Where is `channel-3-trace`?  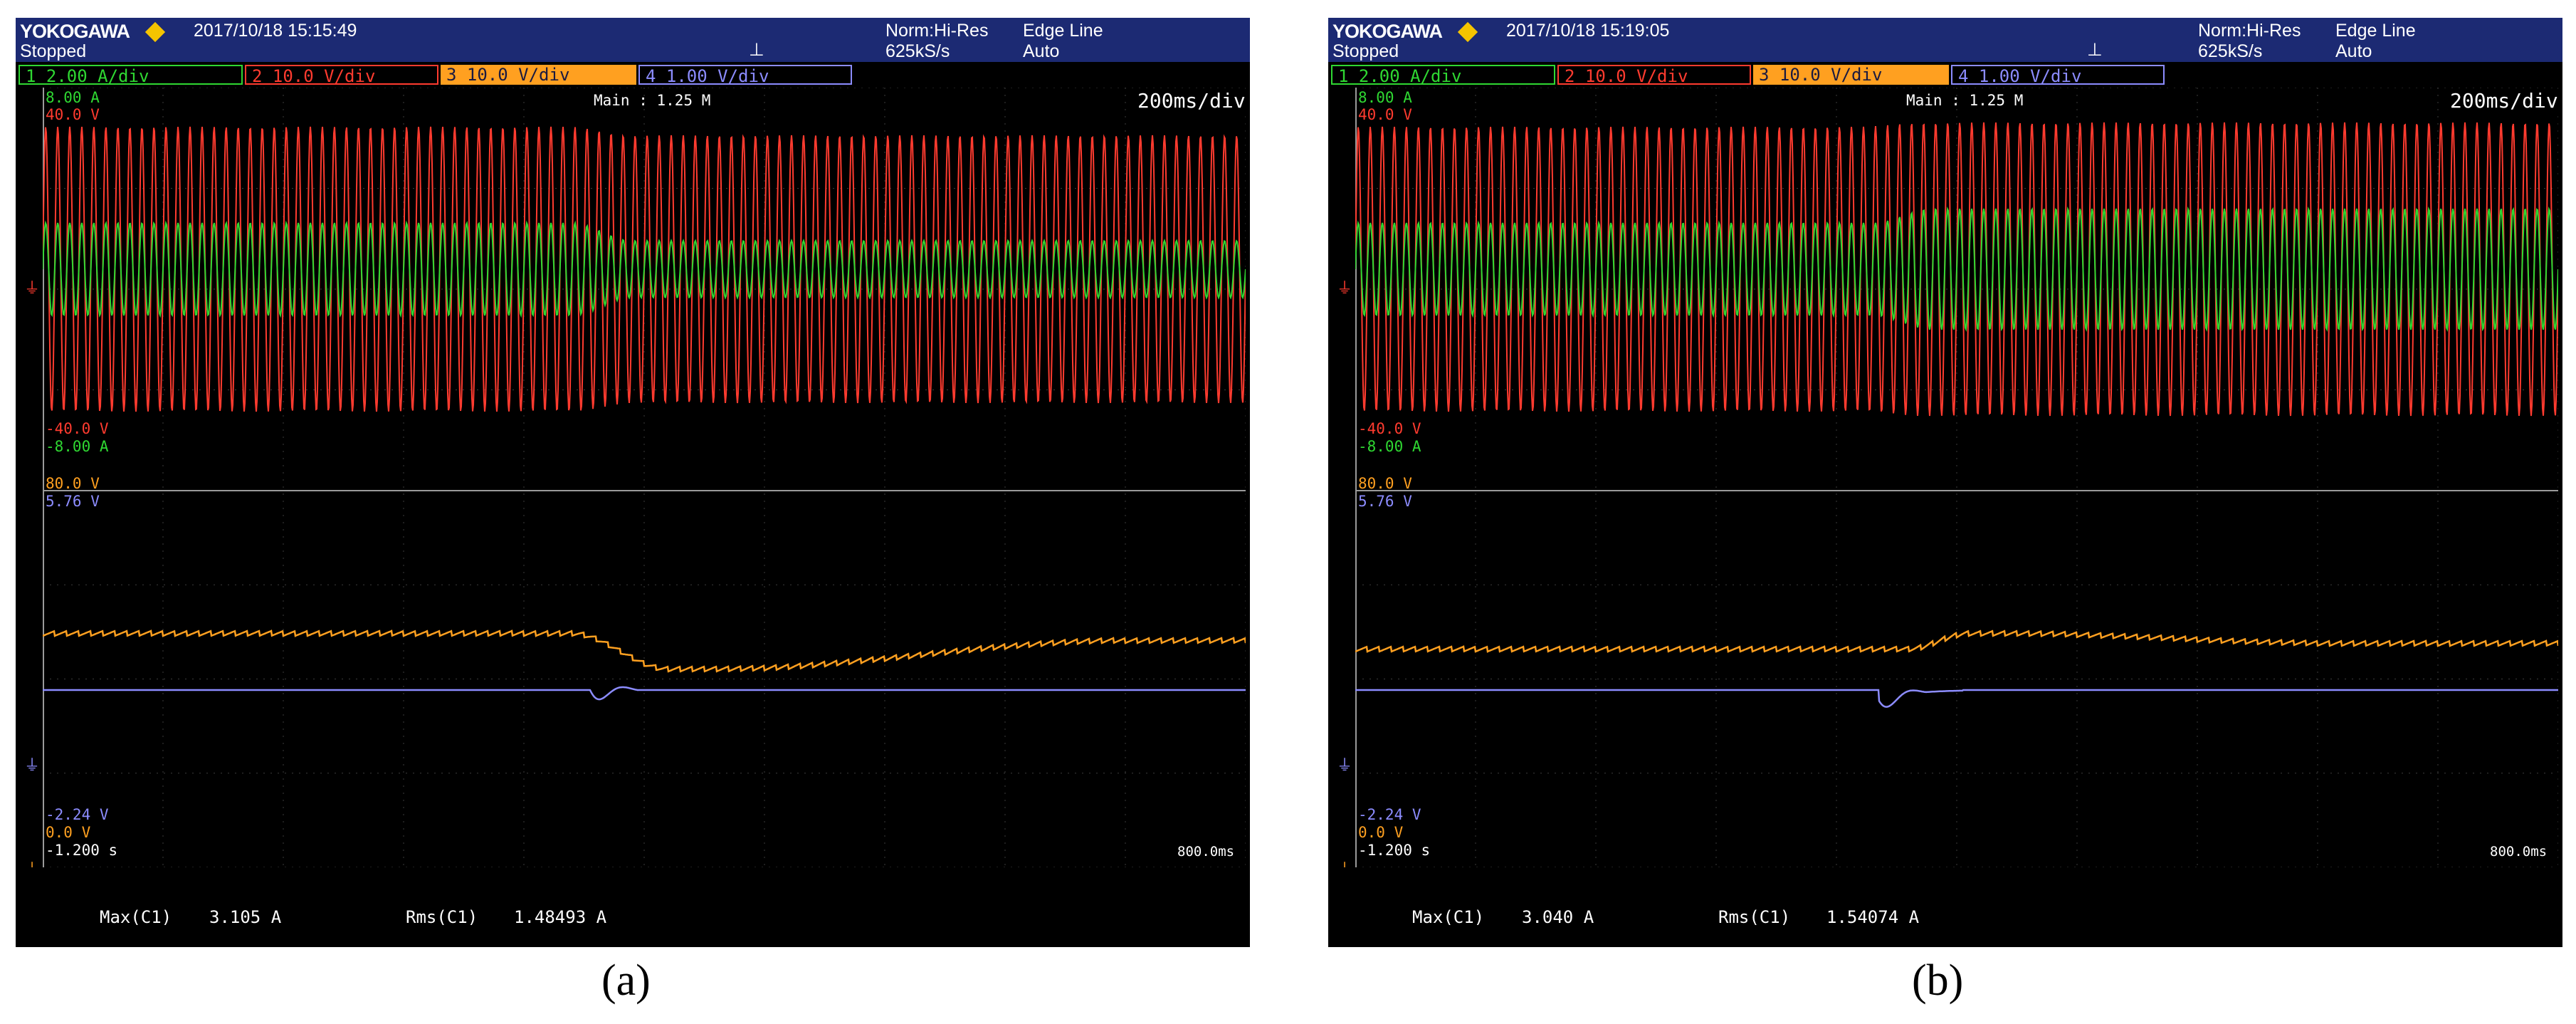
channel-3-trace is located at coordinates (1957, 641).